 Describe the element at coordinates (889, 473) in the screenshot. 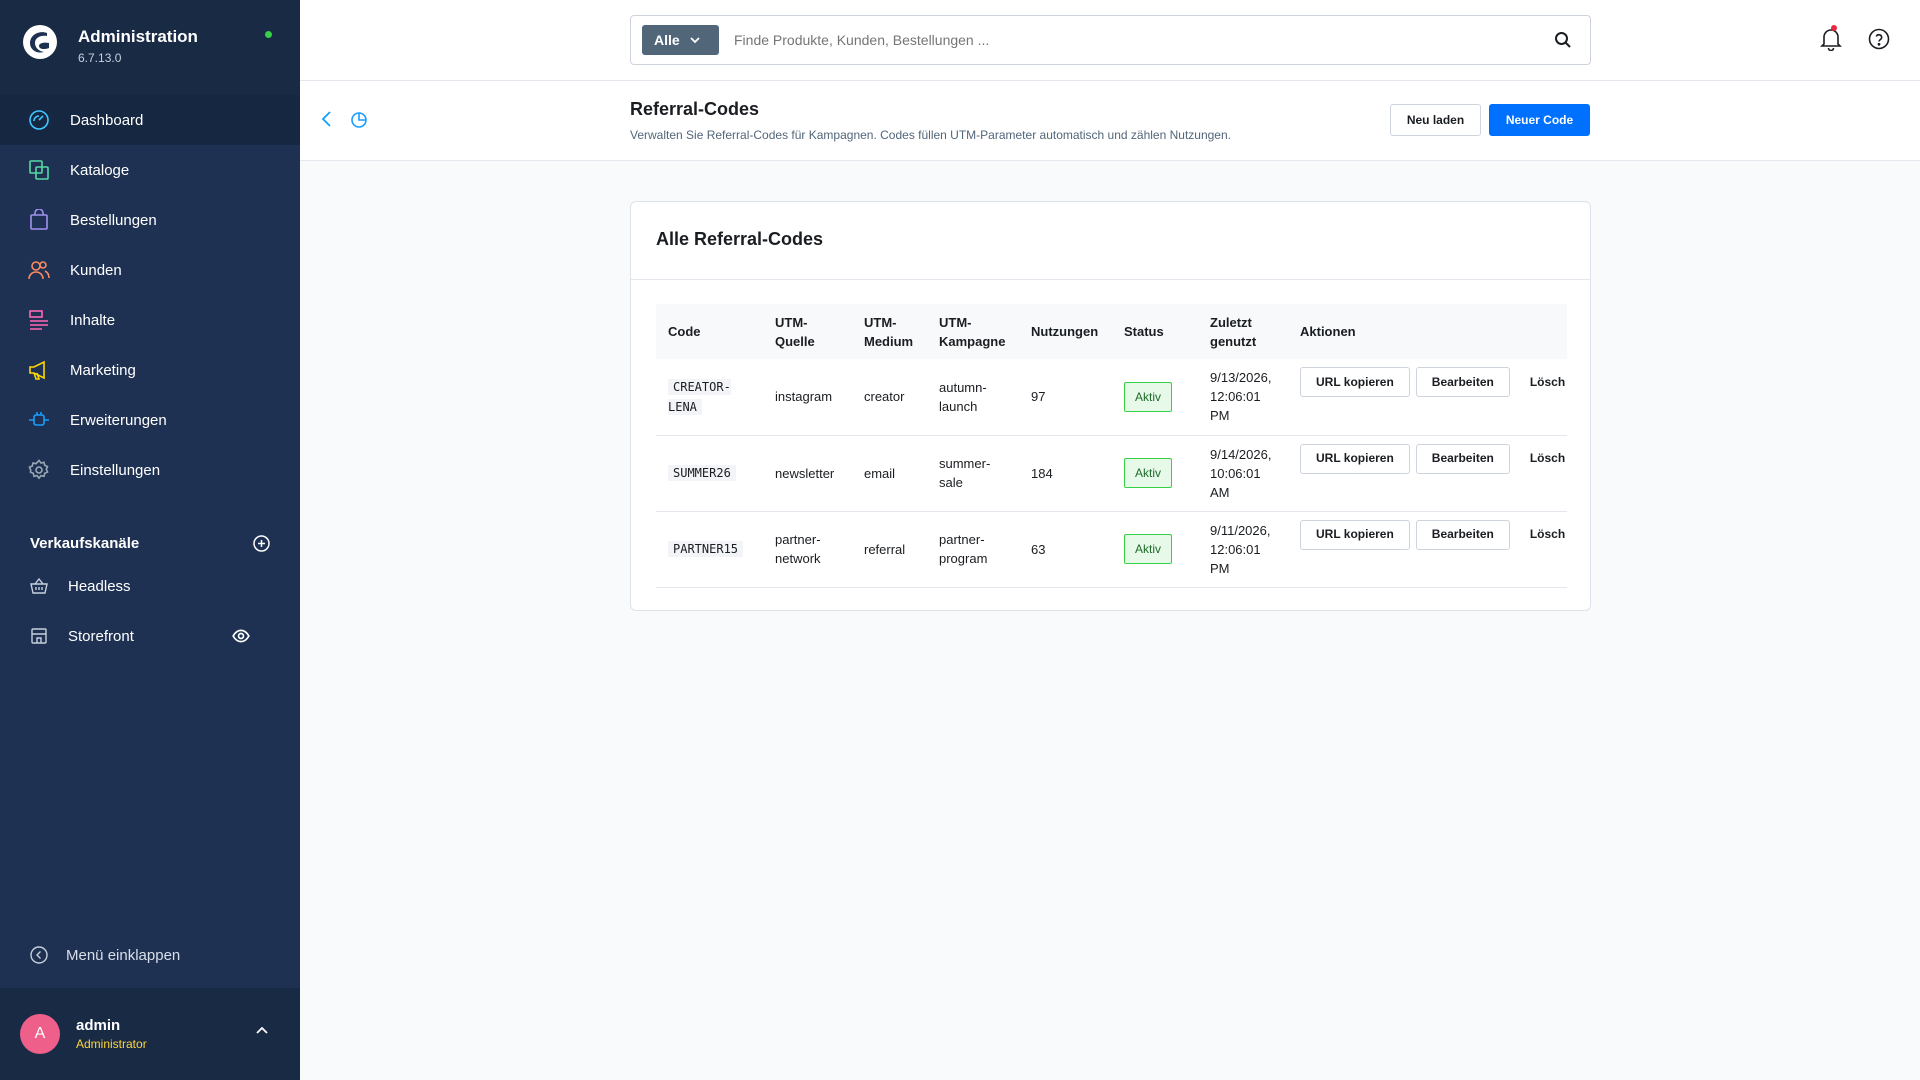

I see `cell-medium: email` at that location.